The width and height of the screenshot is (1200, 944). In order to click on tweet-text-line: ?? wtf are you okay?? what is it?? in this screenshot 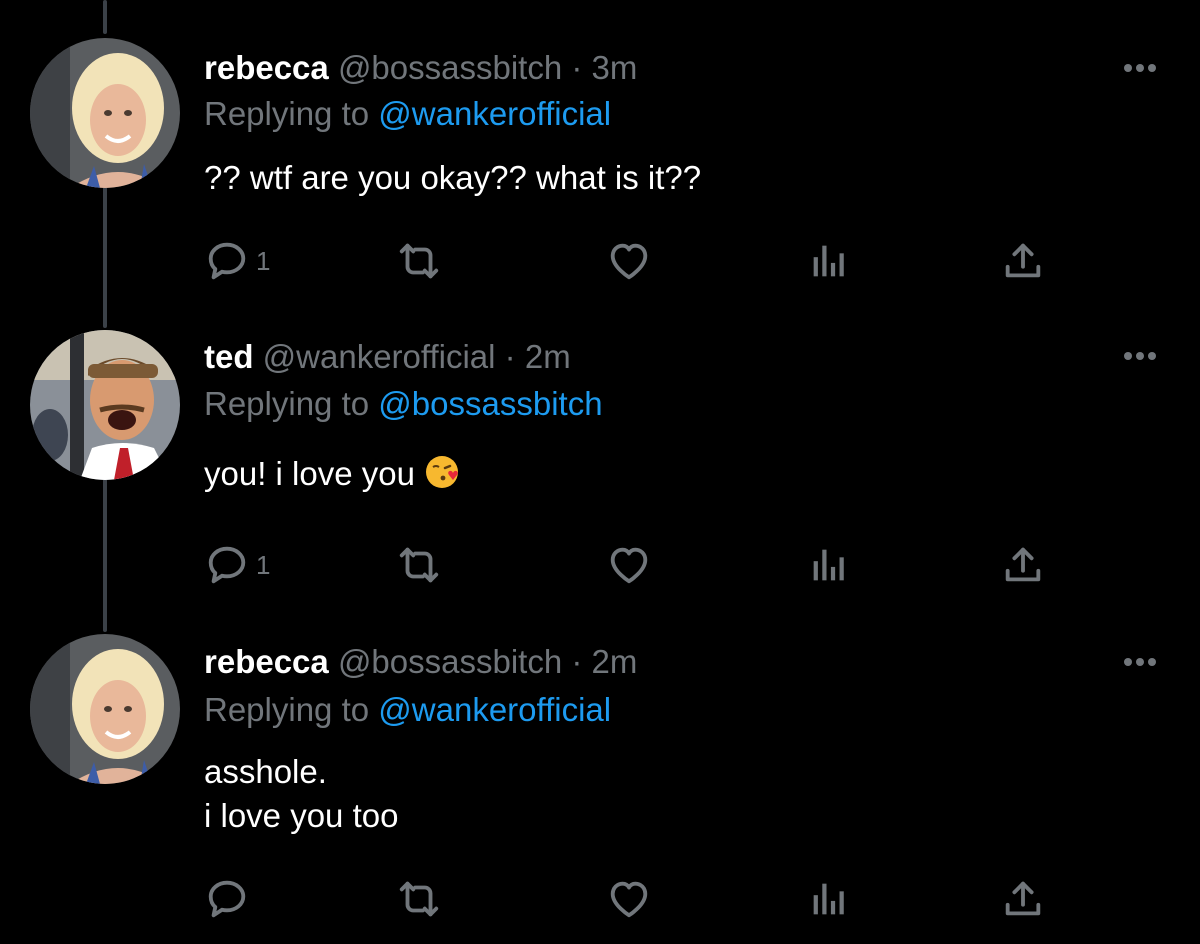, I will do `click(453, 177)`.